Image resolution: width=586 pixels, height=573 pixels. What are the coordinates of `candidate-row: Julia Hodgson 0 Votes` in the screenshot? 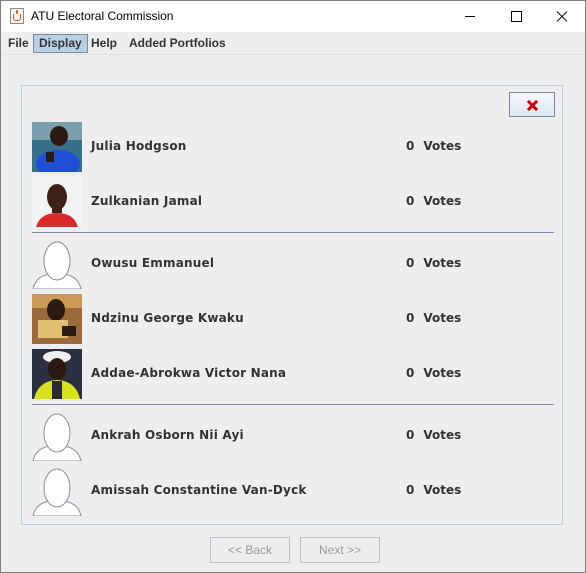 It's located at (282, 147).